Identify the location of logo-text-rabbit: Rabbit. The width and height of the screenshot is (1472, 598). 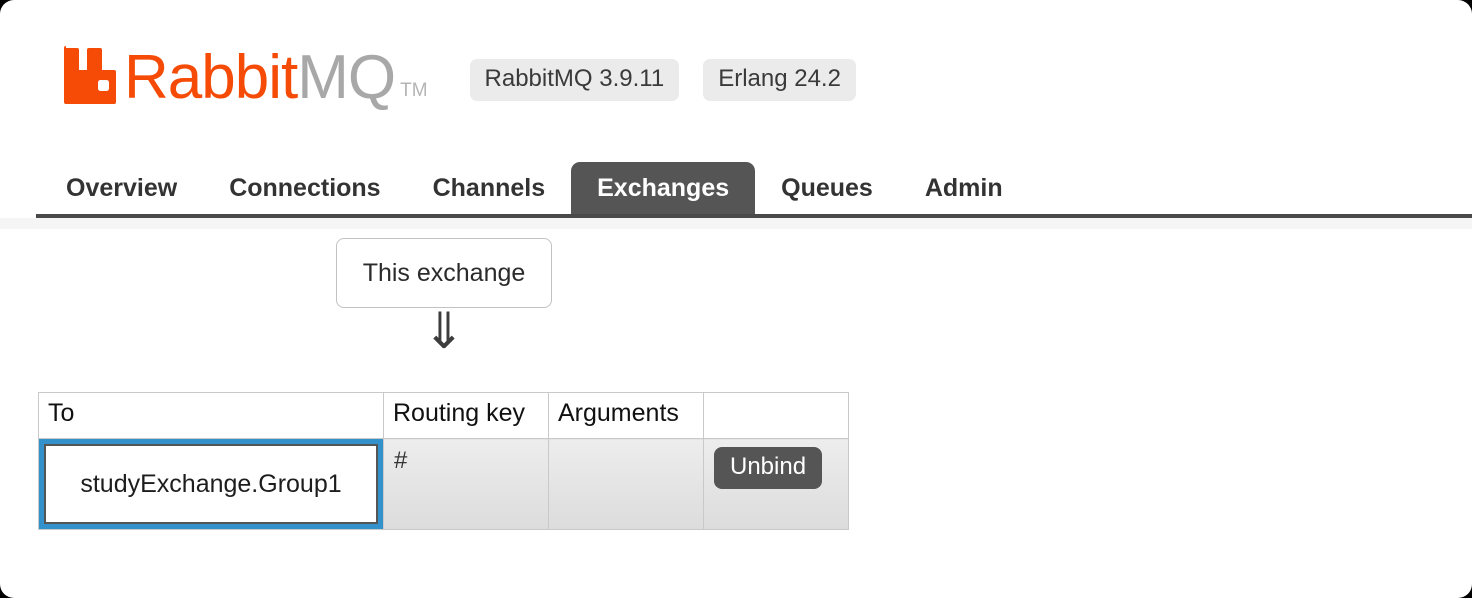
(211, 78).